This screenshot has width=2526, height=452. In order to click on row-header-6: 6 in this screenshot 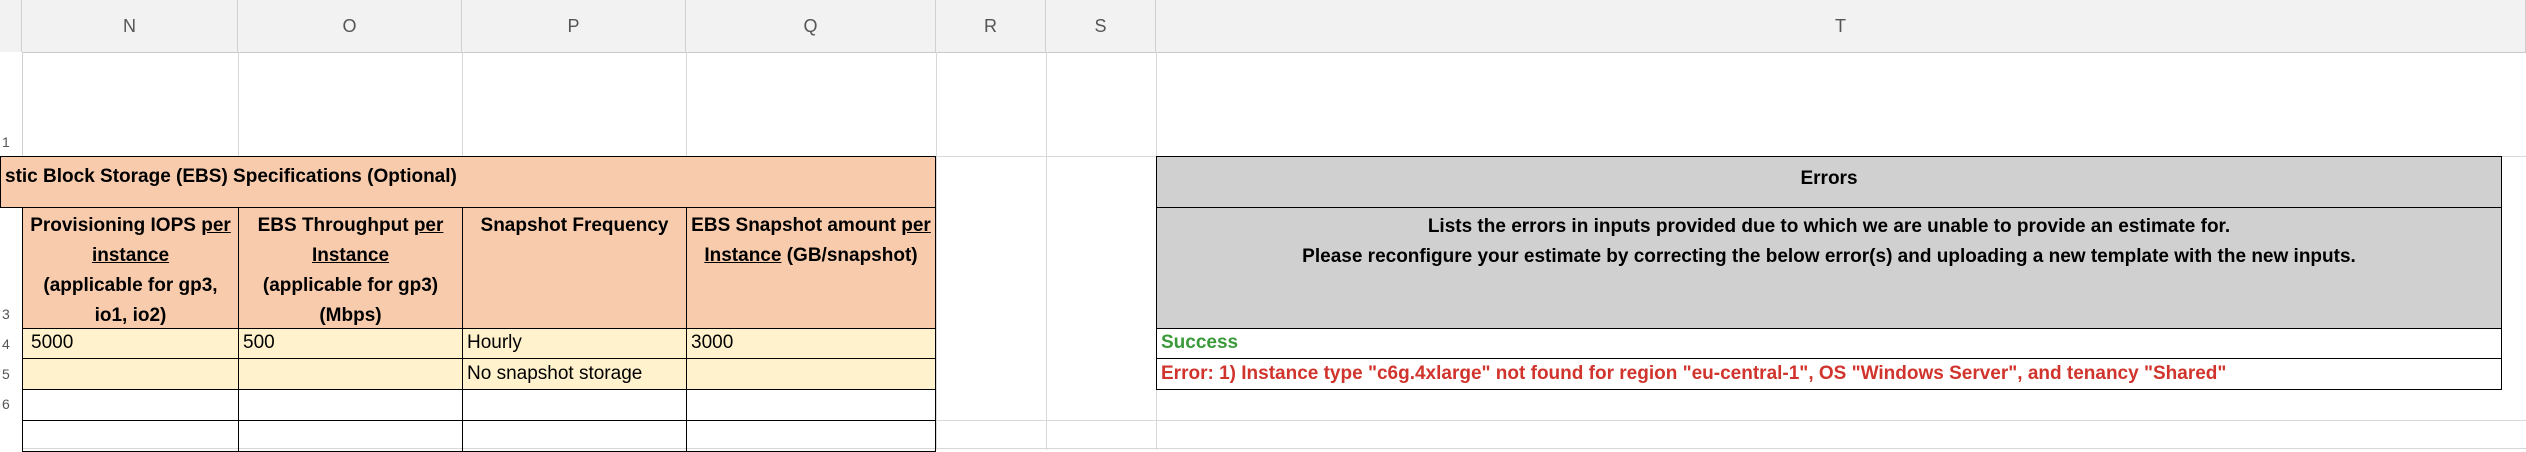, I will do `click(10, 404)`.